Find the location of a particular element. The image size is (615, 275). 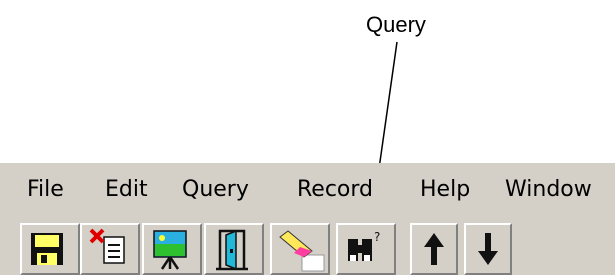

picture-icon is located at coordinates (170, 250).